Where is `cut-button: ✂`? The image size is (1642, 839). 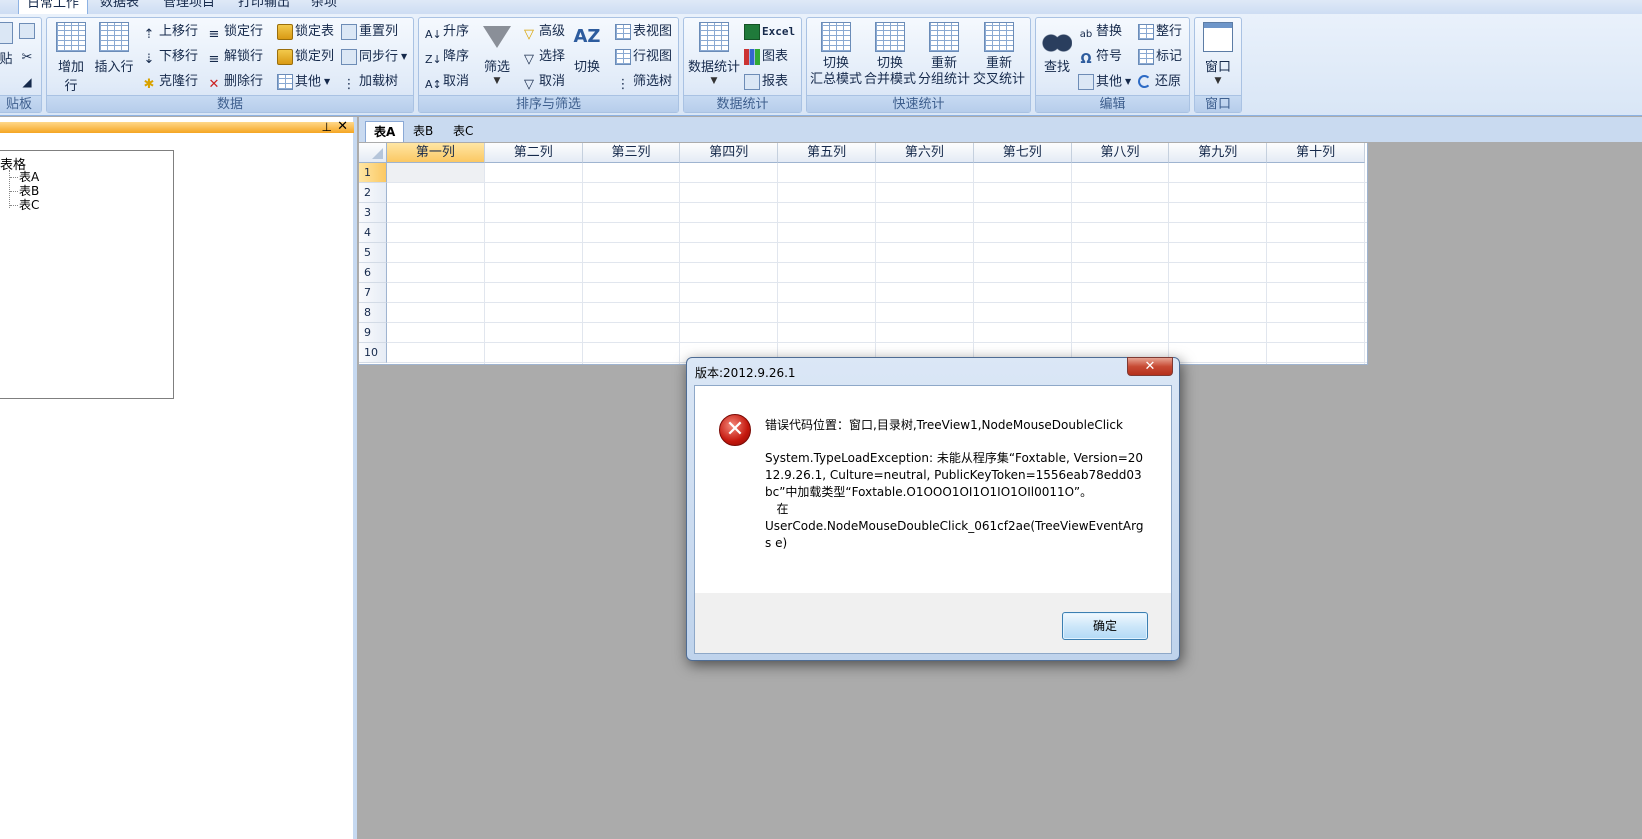
cut-button: ✂ is located at coordinates (28, 55).